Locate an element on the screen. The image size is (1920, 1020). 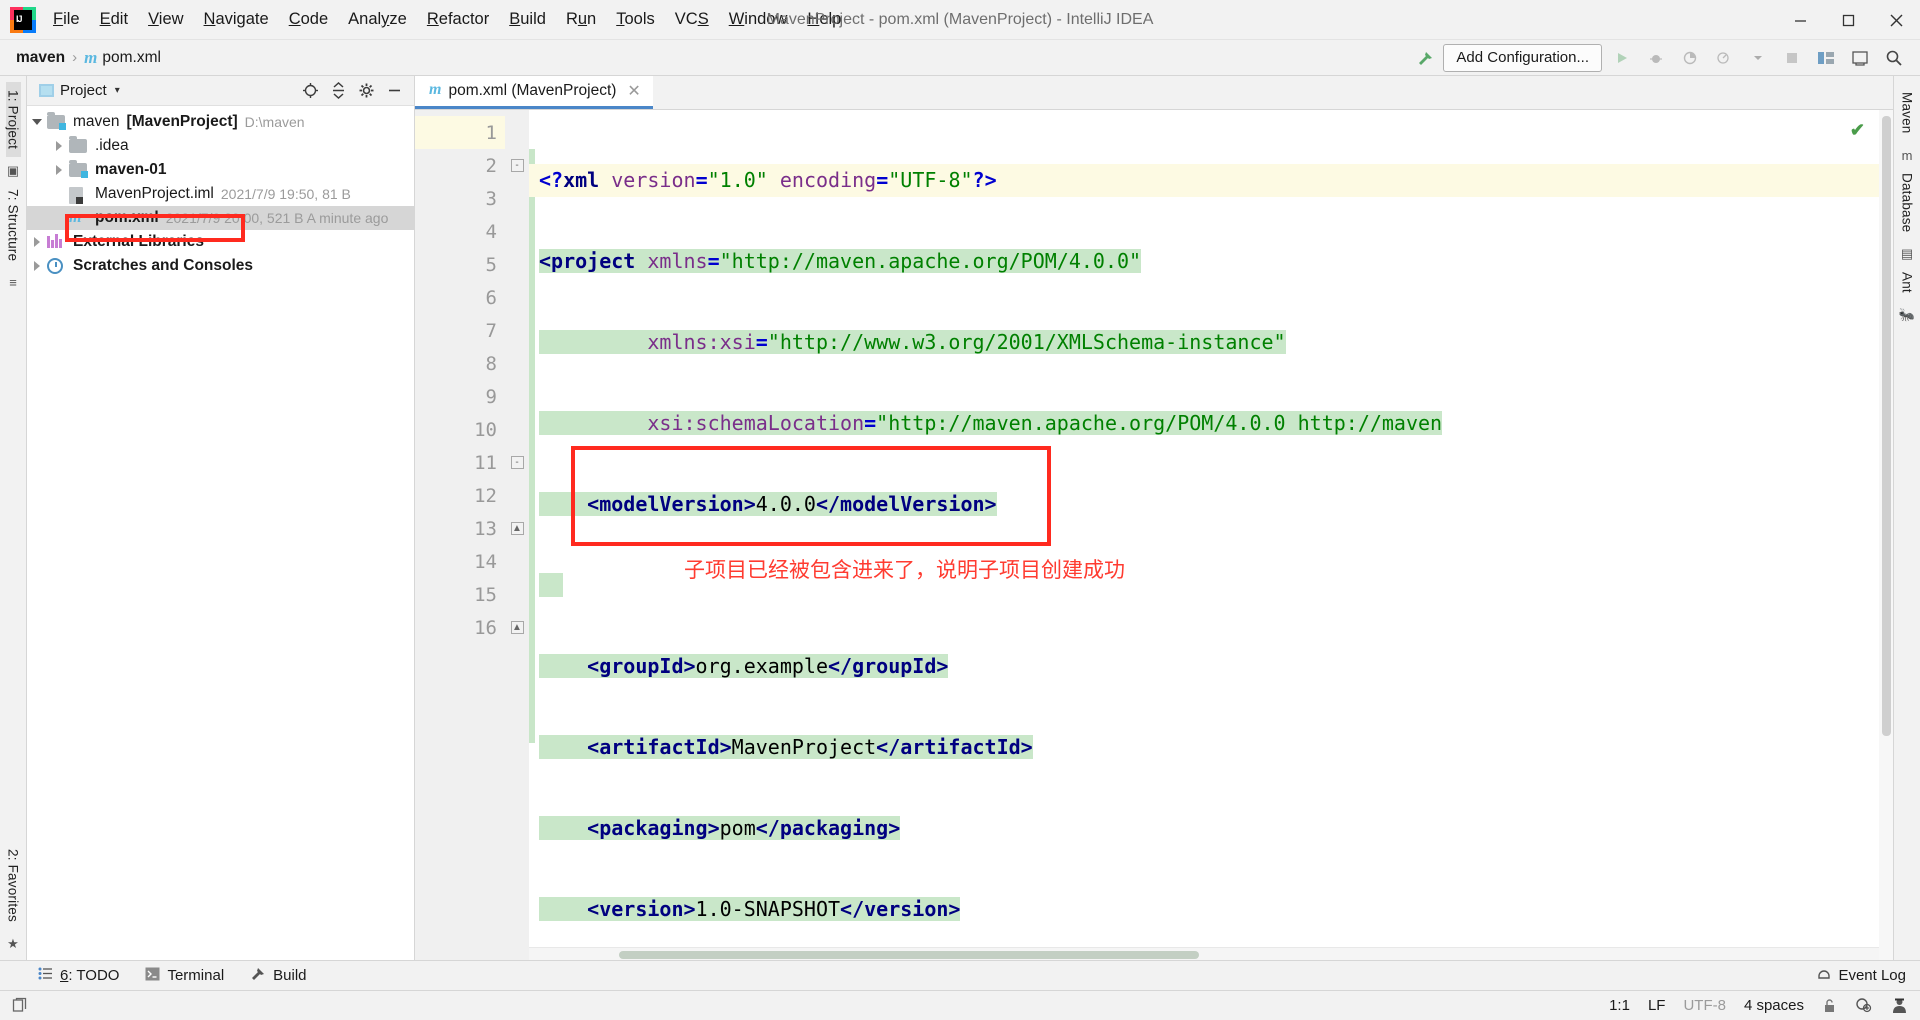
hide-icon is located at coordinates (394, 91).